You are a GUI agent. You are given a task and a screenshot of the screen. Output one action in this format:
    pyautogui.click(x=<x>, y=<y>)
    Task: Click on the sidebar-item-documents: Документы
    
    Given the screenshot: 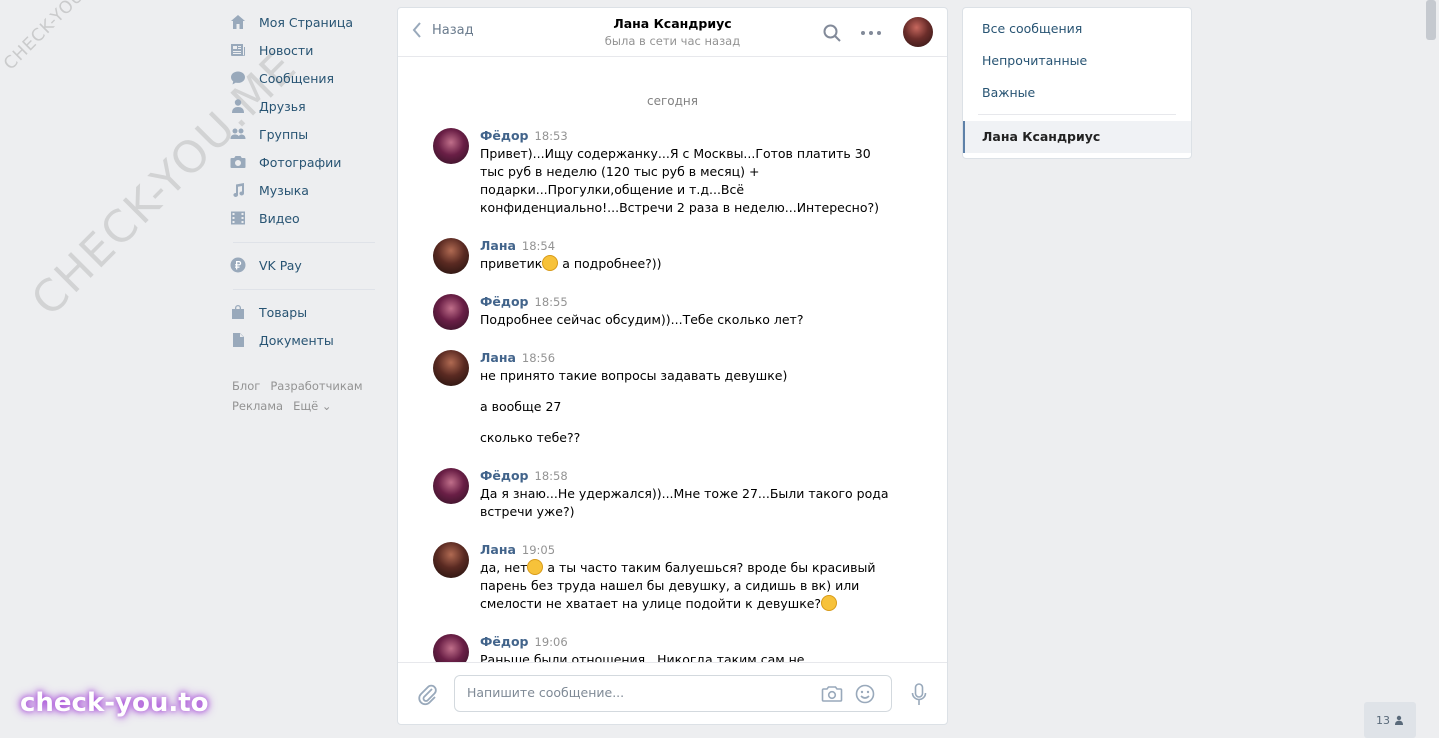 What is the action you would take?
    pyautogui.click(x=304, y=340)
    